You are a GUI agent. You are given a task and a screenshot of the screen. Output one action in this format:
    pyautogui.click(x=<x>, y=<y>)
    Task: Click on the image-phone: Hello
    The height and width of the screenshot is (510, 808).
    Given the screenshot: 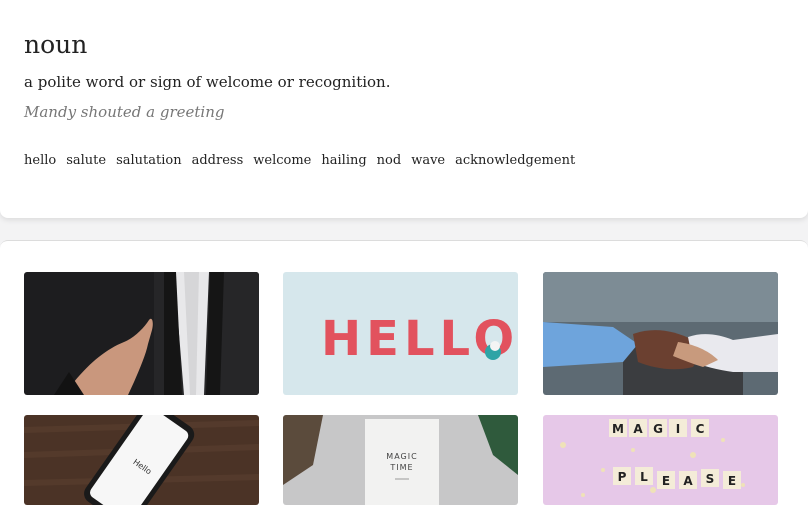 What is the action you would take?
    pyautogui.click(x=141, y=460)
    